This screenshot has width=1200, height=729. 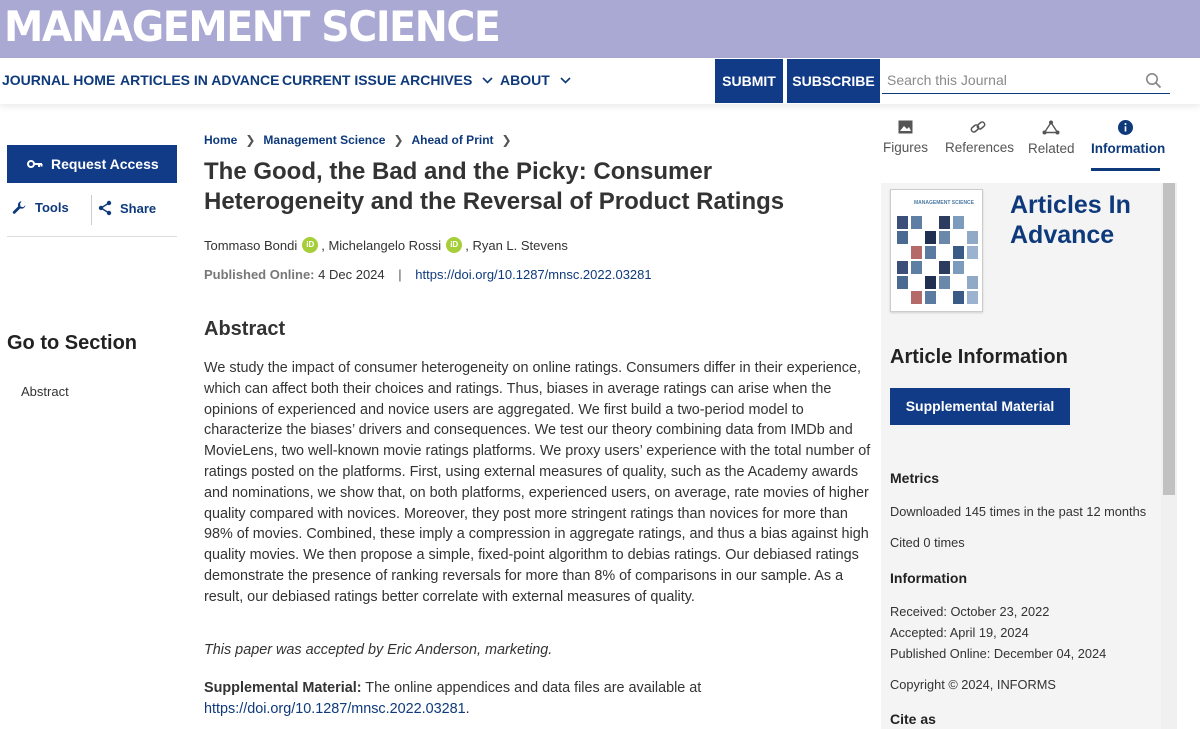 I want to click on breadcrumb-management-science: Management Science, so click(x=324, y=140).